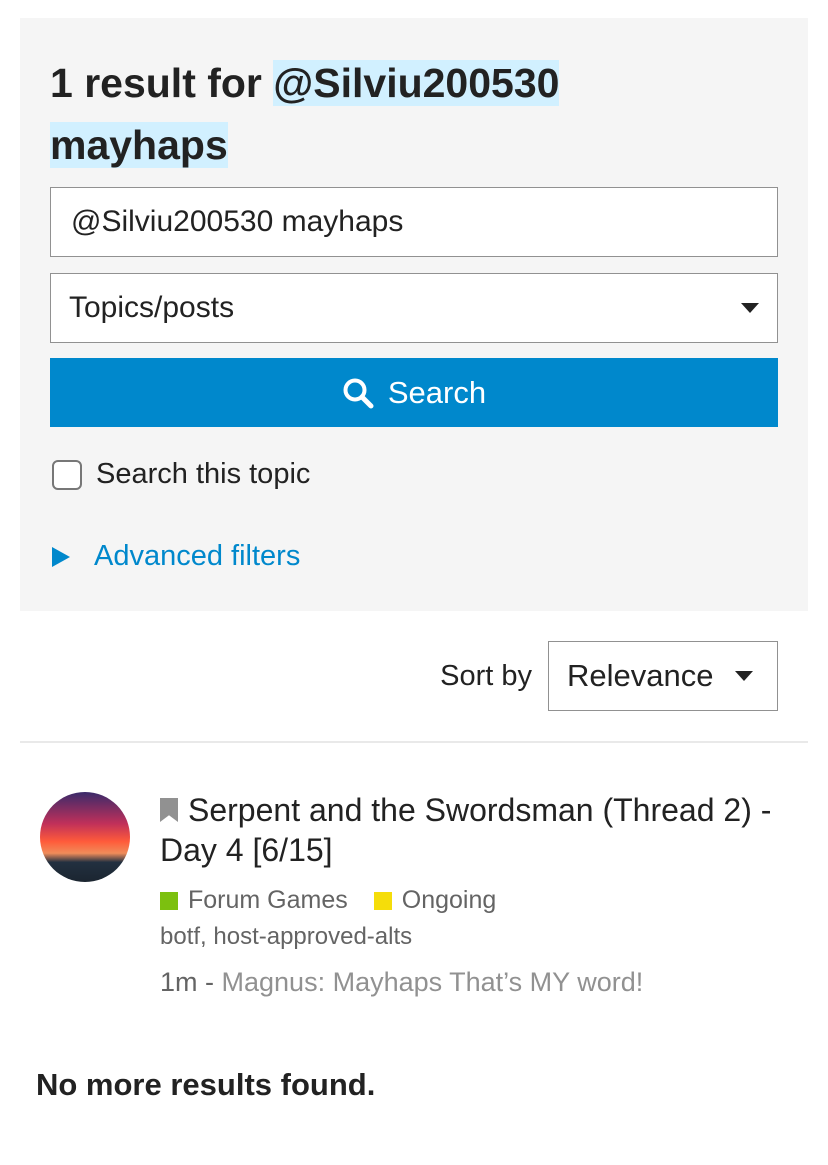 The image size is (828, 1165). Describe the element at coordinates (414, 308) in the screenshot. I see `search-type-select: Topics/posts` at that location.